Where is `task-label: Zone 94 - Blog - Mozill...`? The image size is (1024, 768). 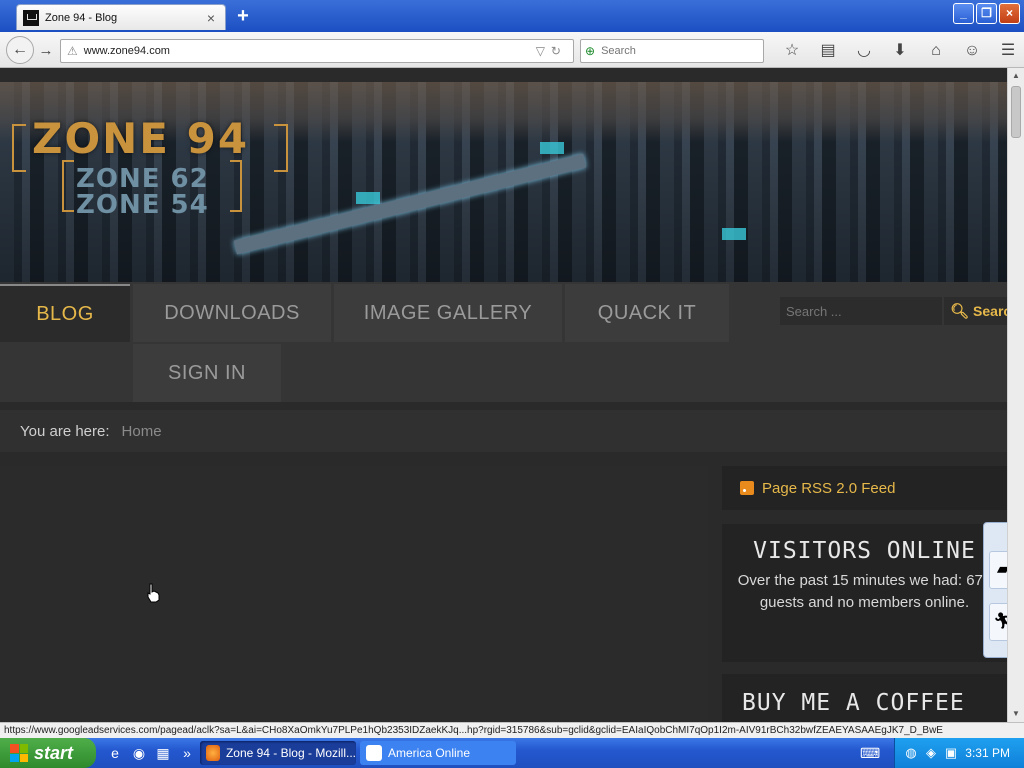
task-label: Zone 94 - Blog - Mozill... is located at coordinates (290, 753).